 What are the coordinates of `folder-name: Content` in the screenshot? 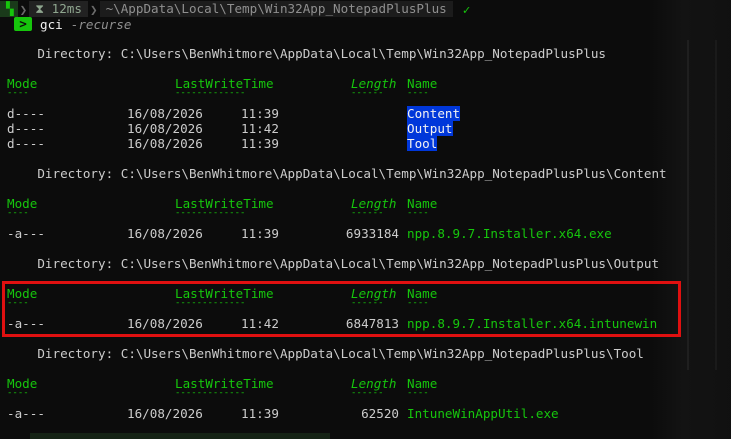 It's located at (434, 113).